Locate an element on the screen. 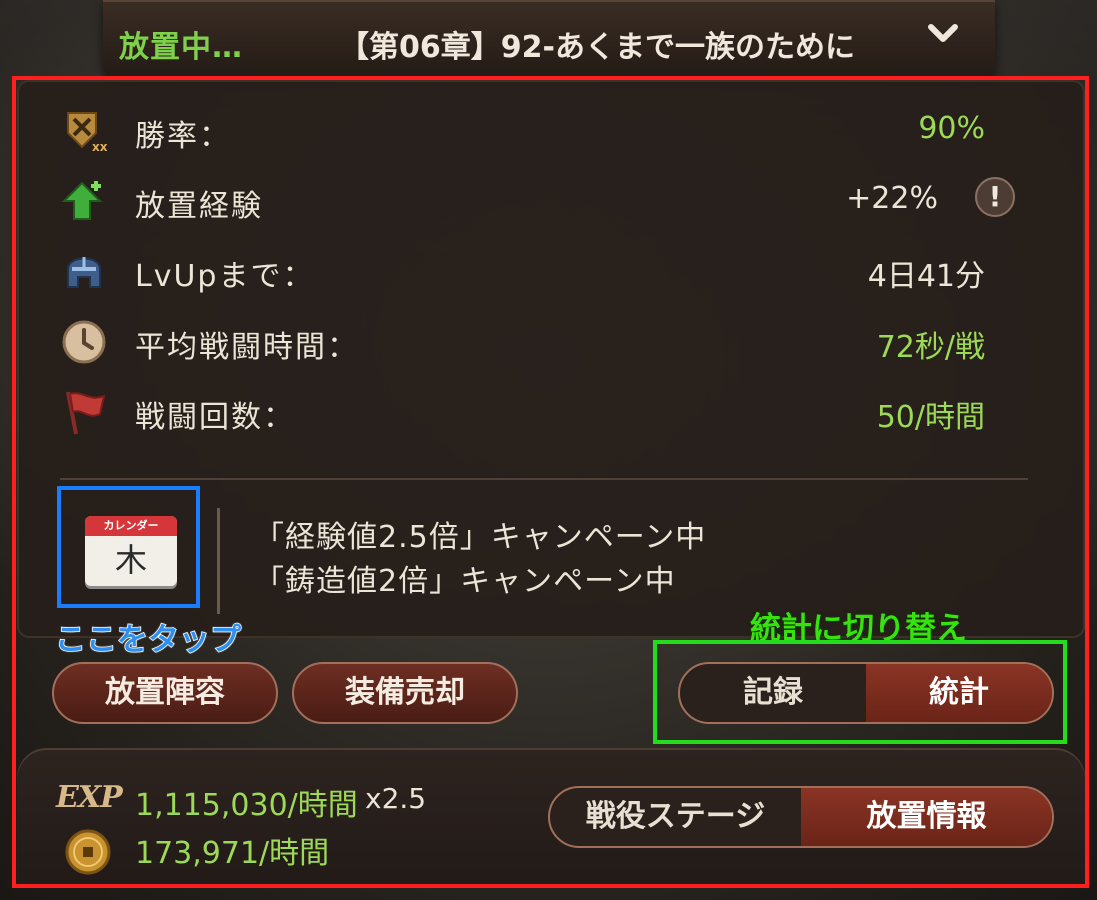 This screenshot has height=900, width=1097. divider is located at coordinates (544, 479).